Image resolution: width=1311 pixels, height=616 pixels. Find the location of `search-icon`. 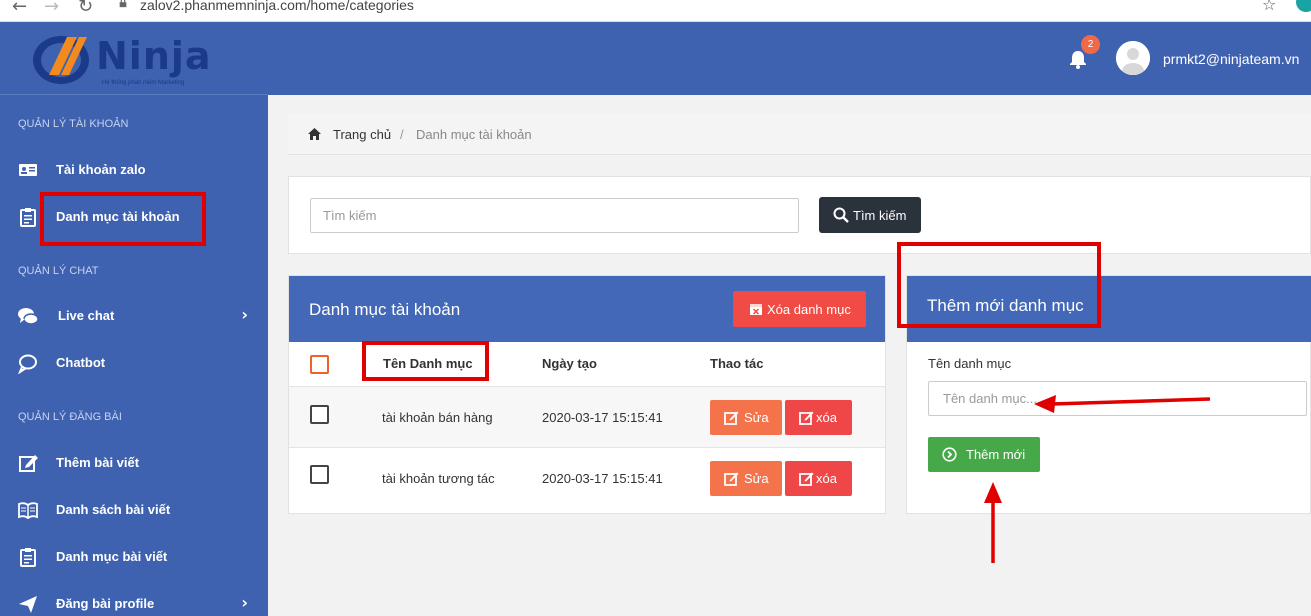

search-icon is located at coordinates (841, 215).